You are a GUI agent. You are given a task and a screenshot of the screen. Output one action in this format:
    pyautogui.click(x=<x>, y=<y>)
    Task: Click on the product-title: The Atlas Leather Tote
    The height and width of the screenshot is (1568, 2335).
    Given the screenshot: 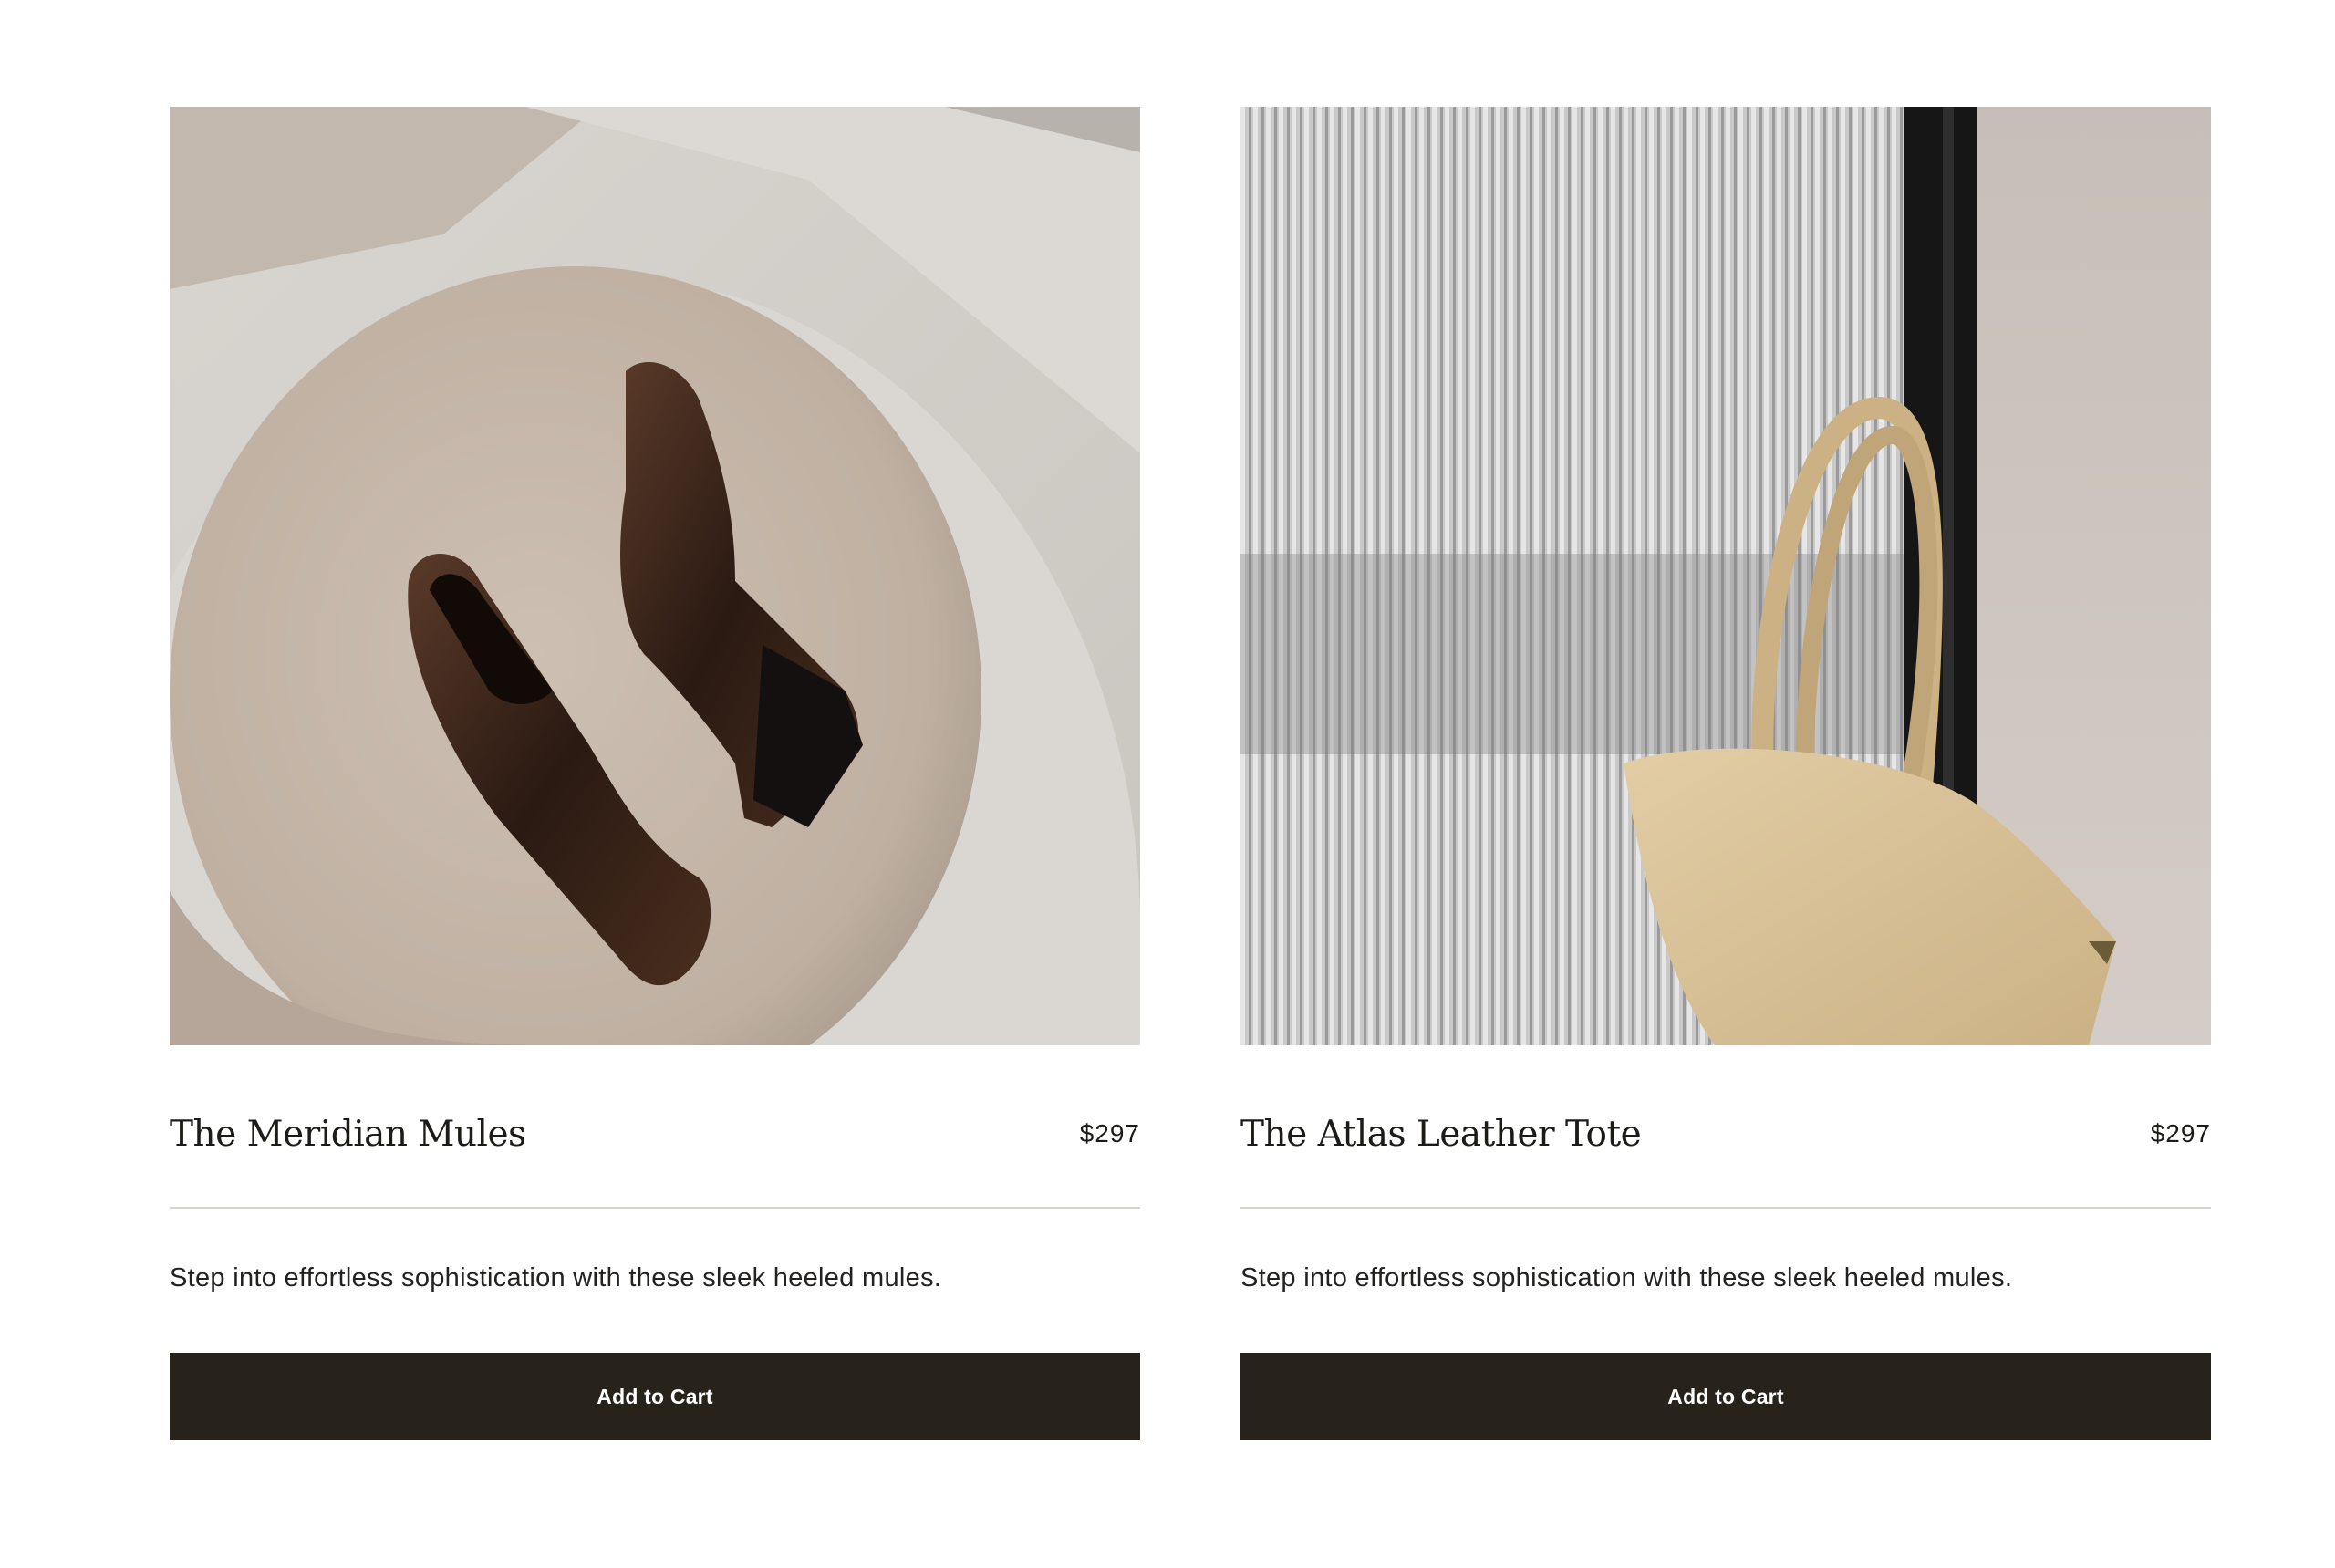 What is the action you would take?
    pyautogui.click(x=1441, y=1135)
    